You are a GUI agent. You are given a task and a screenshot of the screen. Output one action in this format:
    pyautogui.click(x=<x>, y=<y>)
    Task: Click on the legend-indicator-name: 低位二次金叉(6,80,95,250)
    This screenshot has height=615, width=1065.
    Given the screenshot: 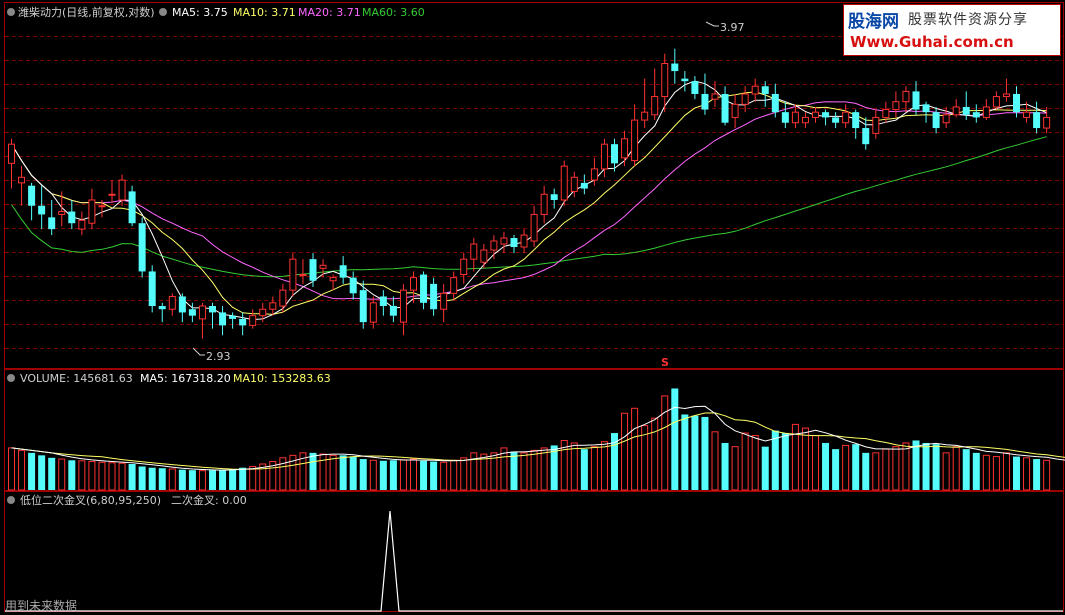 What is the action you would take?
    pyautogui.click(x=90, y=500)
    